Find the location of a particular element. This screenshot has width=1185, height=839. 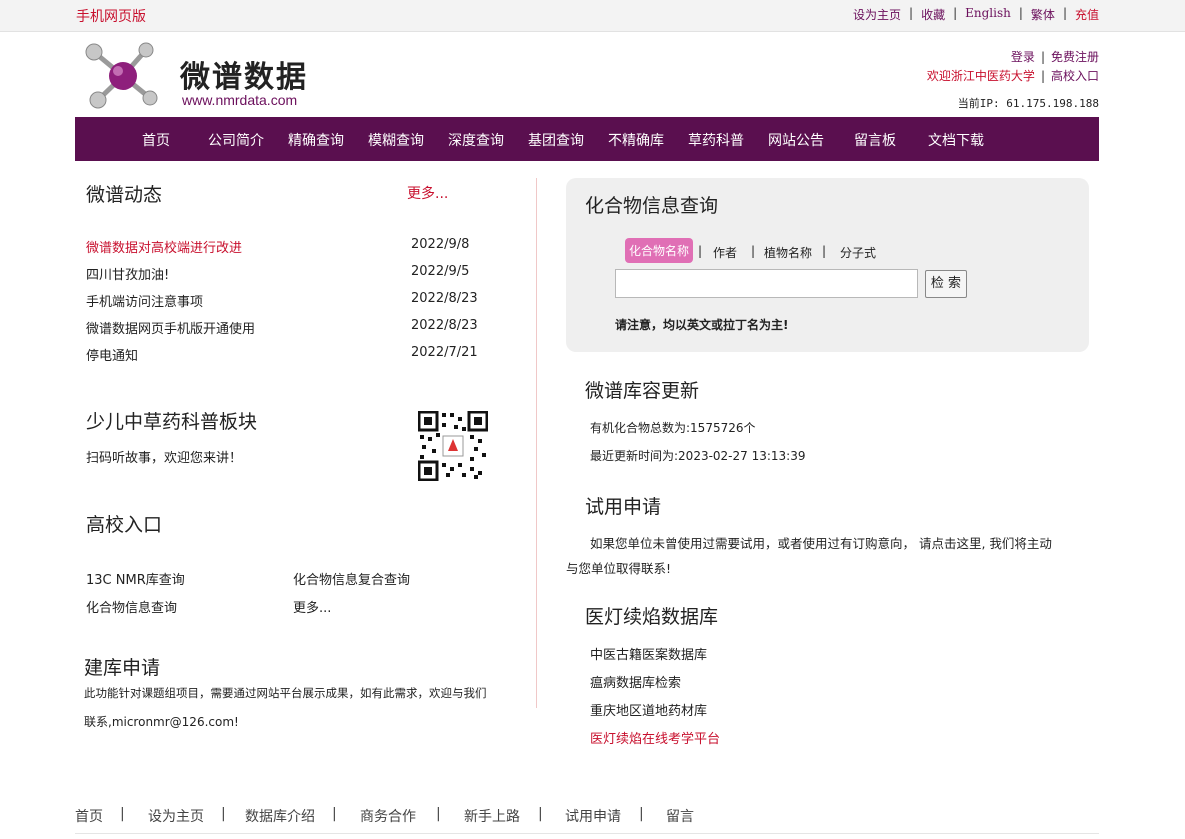

news-title-item: 微谱数据对高校端进行改进 is located at coordinates (164, 246).